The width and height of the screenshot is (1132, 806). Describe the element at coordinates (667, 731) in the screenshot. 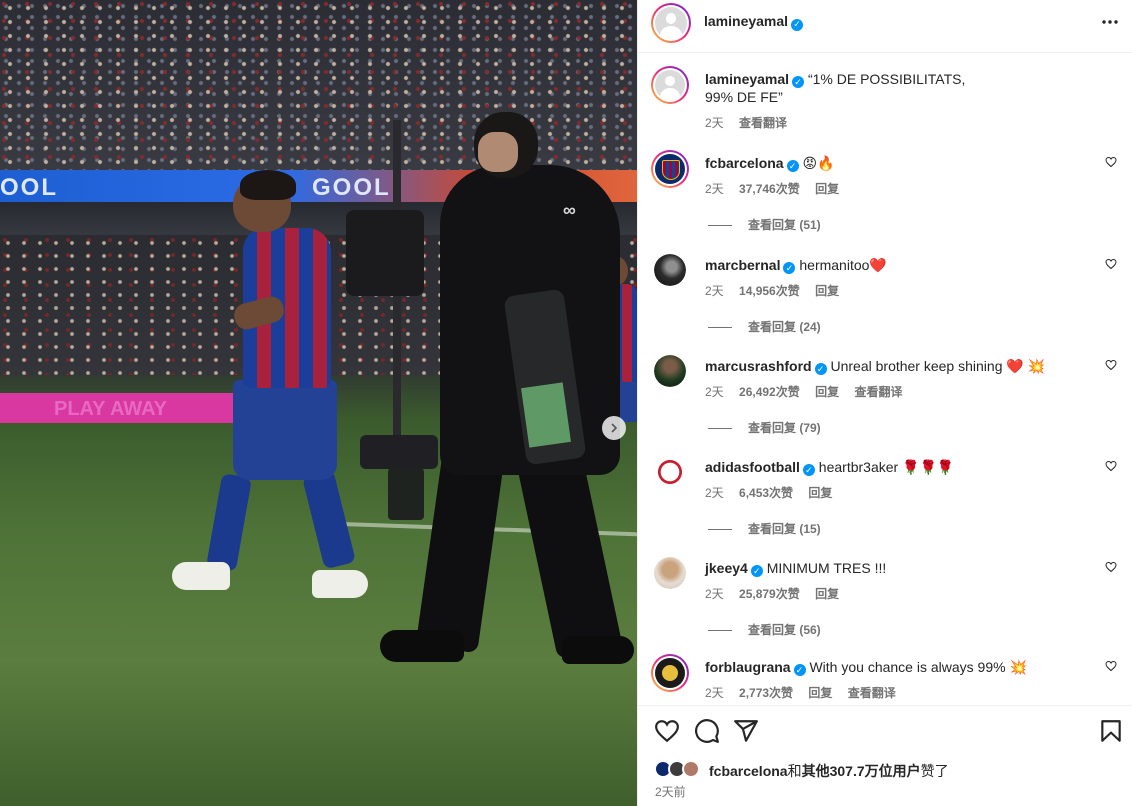

I see `heart-icon` at that location.